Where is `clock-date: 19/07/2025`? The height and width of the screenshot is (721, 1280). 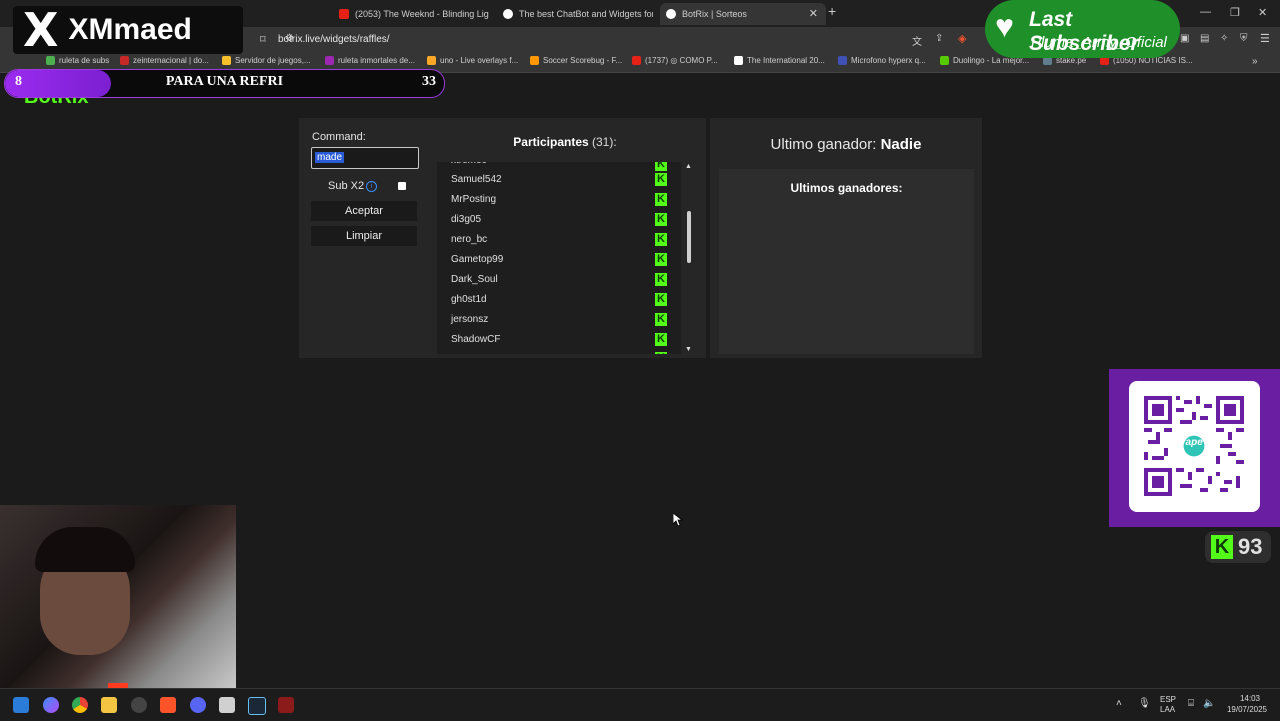 clock-date: 19/07/2025 is located at coordinates (1247, 709).